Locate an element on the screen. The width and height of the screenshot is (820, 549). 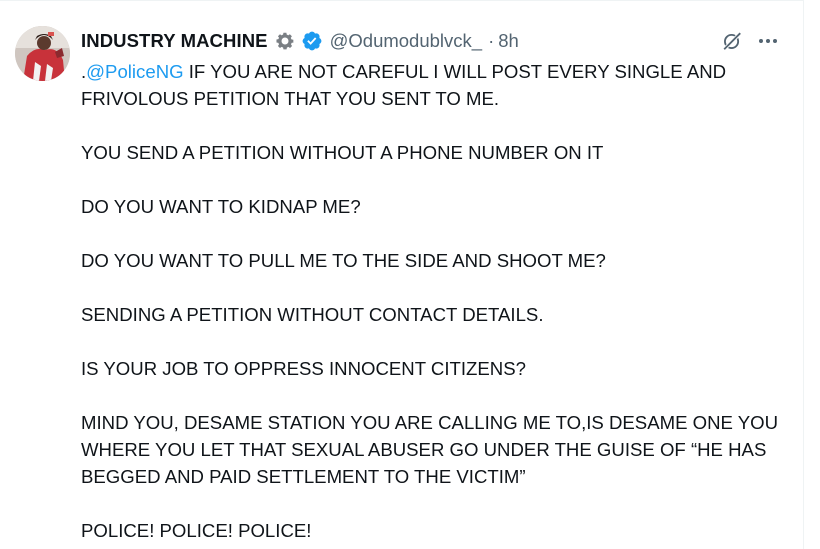
tweet-header: INDUSTRY MACHINE @Odumodublvck_ · 8h is located at coordinates (300, 41).